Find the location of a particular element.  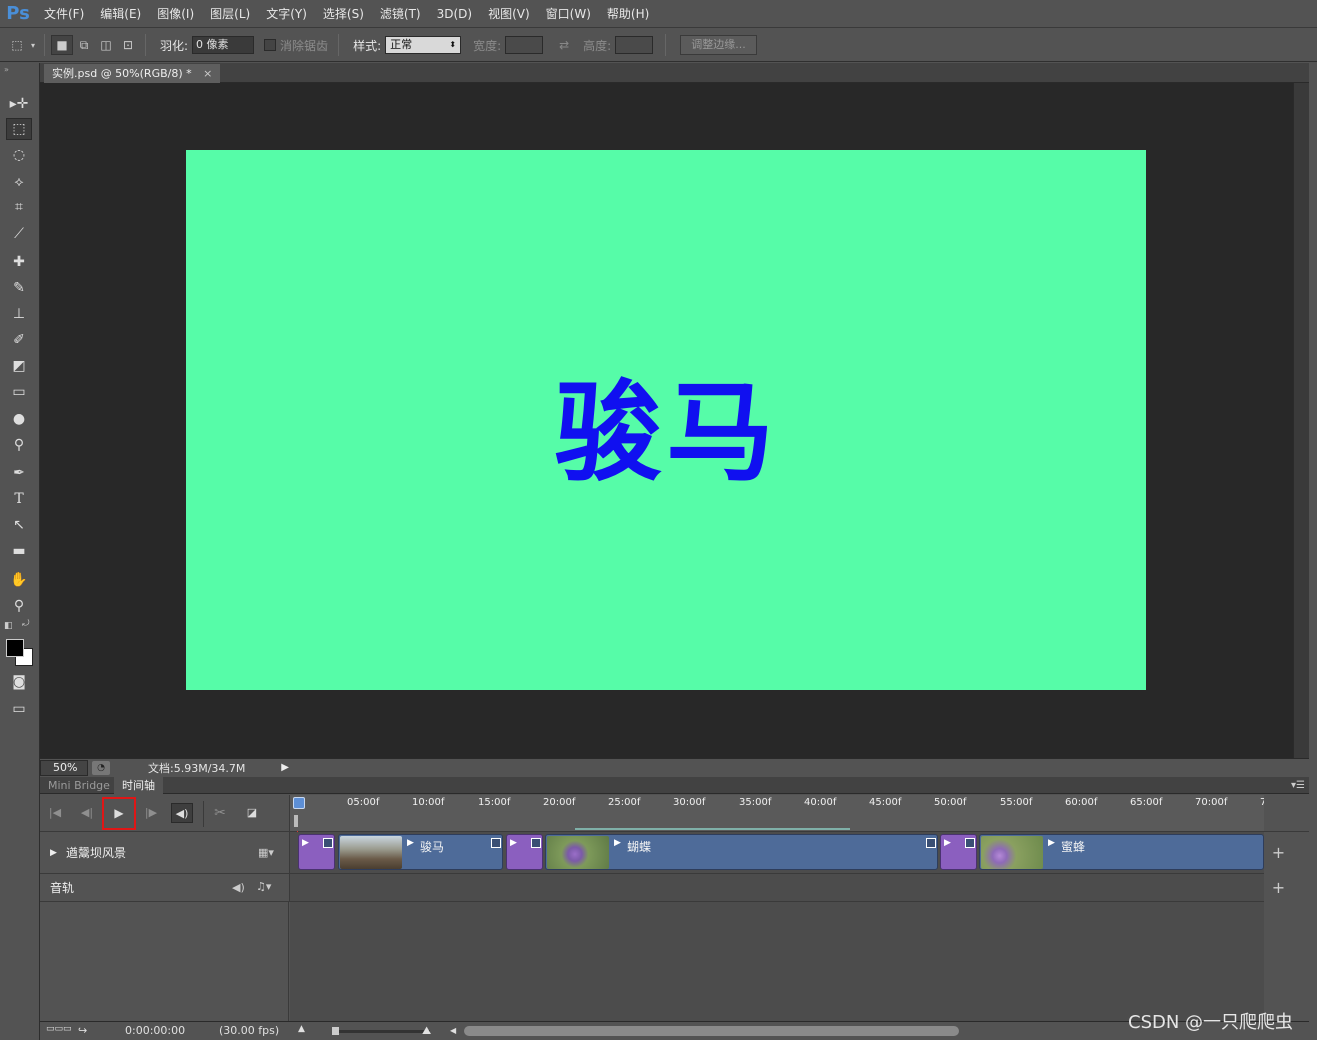

swap-colors-icon: ⤾ is located at coordinates (26, 624).